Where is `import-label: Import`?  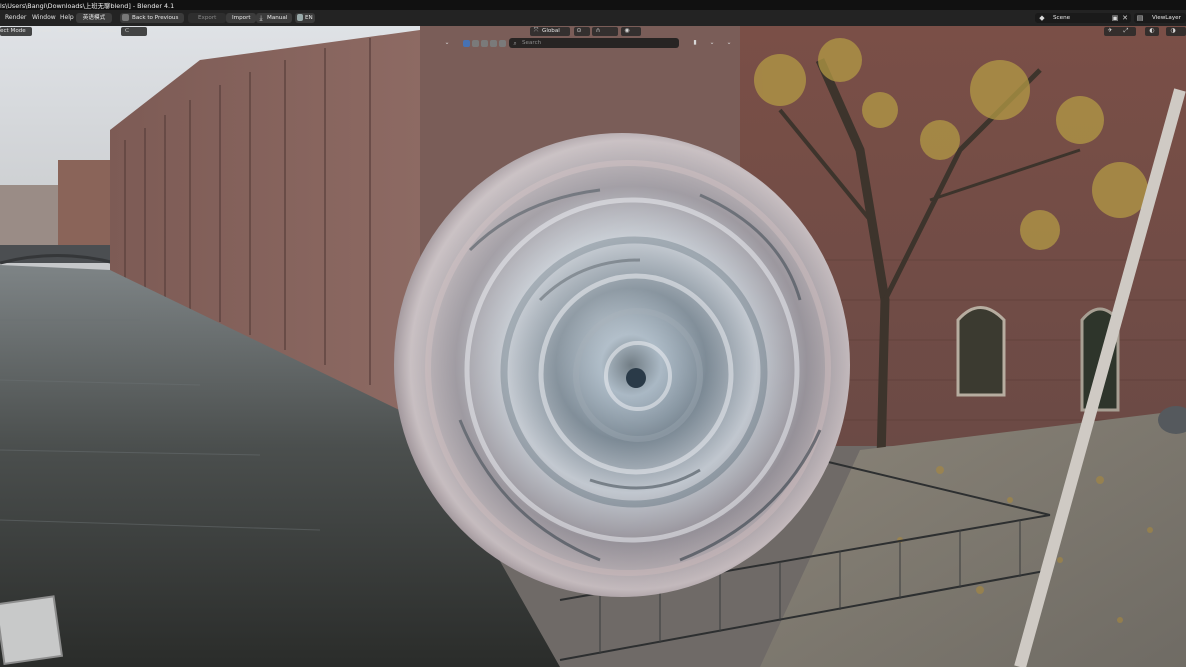
import-label: Import is located at coordinates (241, 18).